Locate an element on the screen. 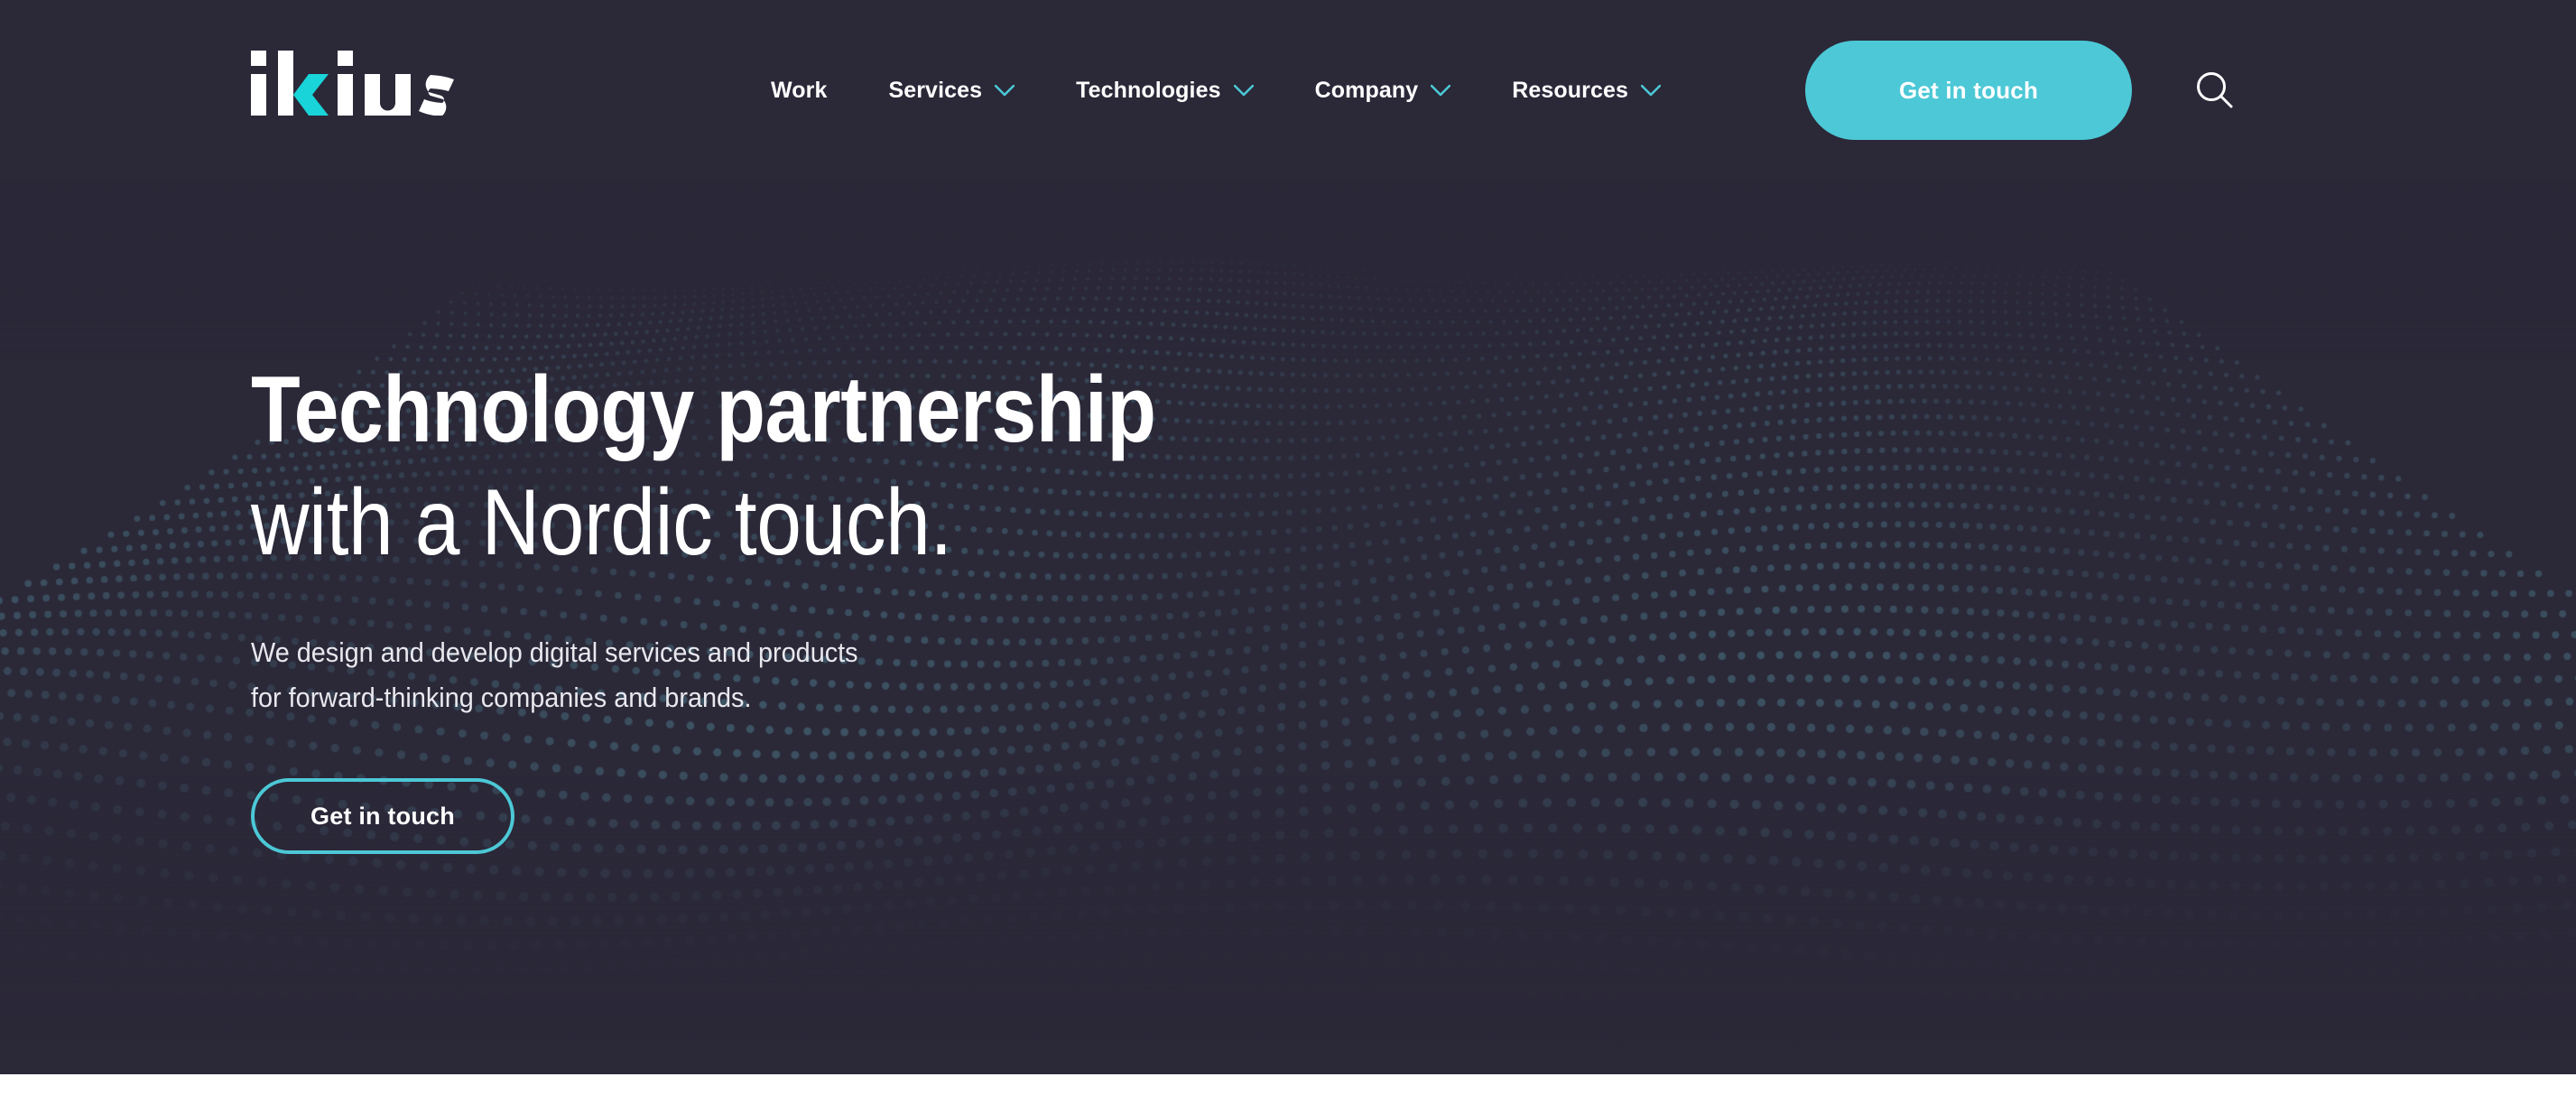 The width and height of the screenshot is (2576, 1114). nav-item-technologies: Technologies is located at coordinates (1164, 90).